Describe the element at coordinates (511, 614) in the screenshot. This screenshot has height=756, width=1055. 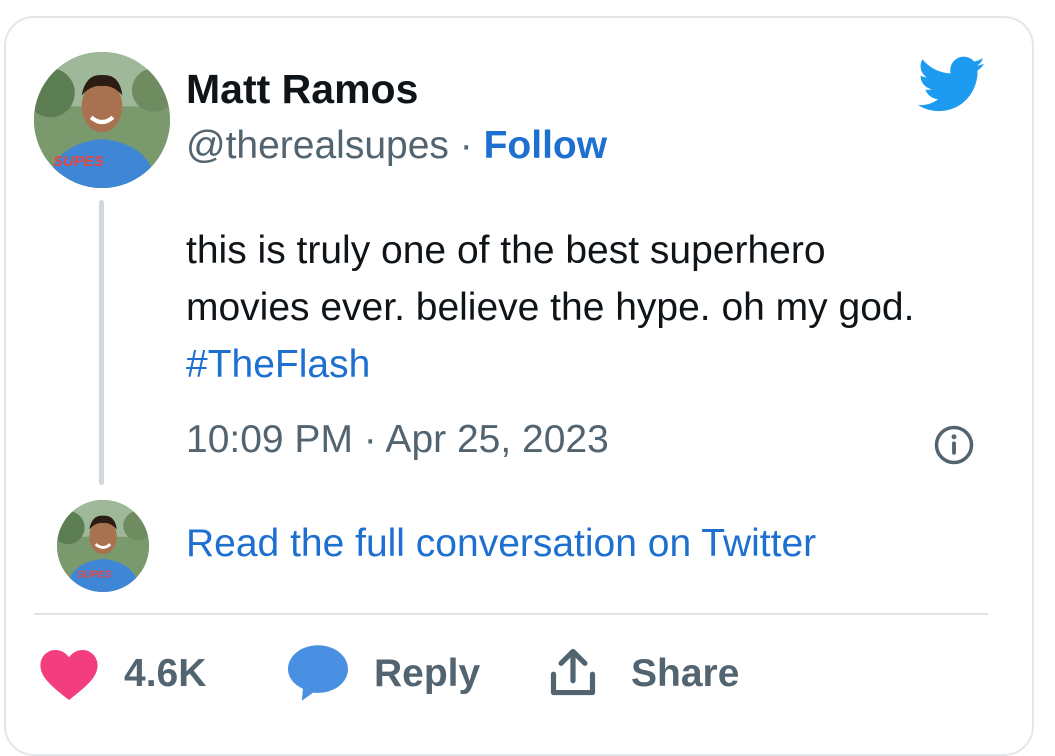
I see `divider` at that location.